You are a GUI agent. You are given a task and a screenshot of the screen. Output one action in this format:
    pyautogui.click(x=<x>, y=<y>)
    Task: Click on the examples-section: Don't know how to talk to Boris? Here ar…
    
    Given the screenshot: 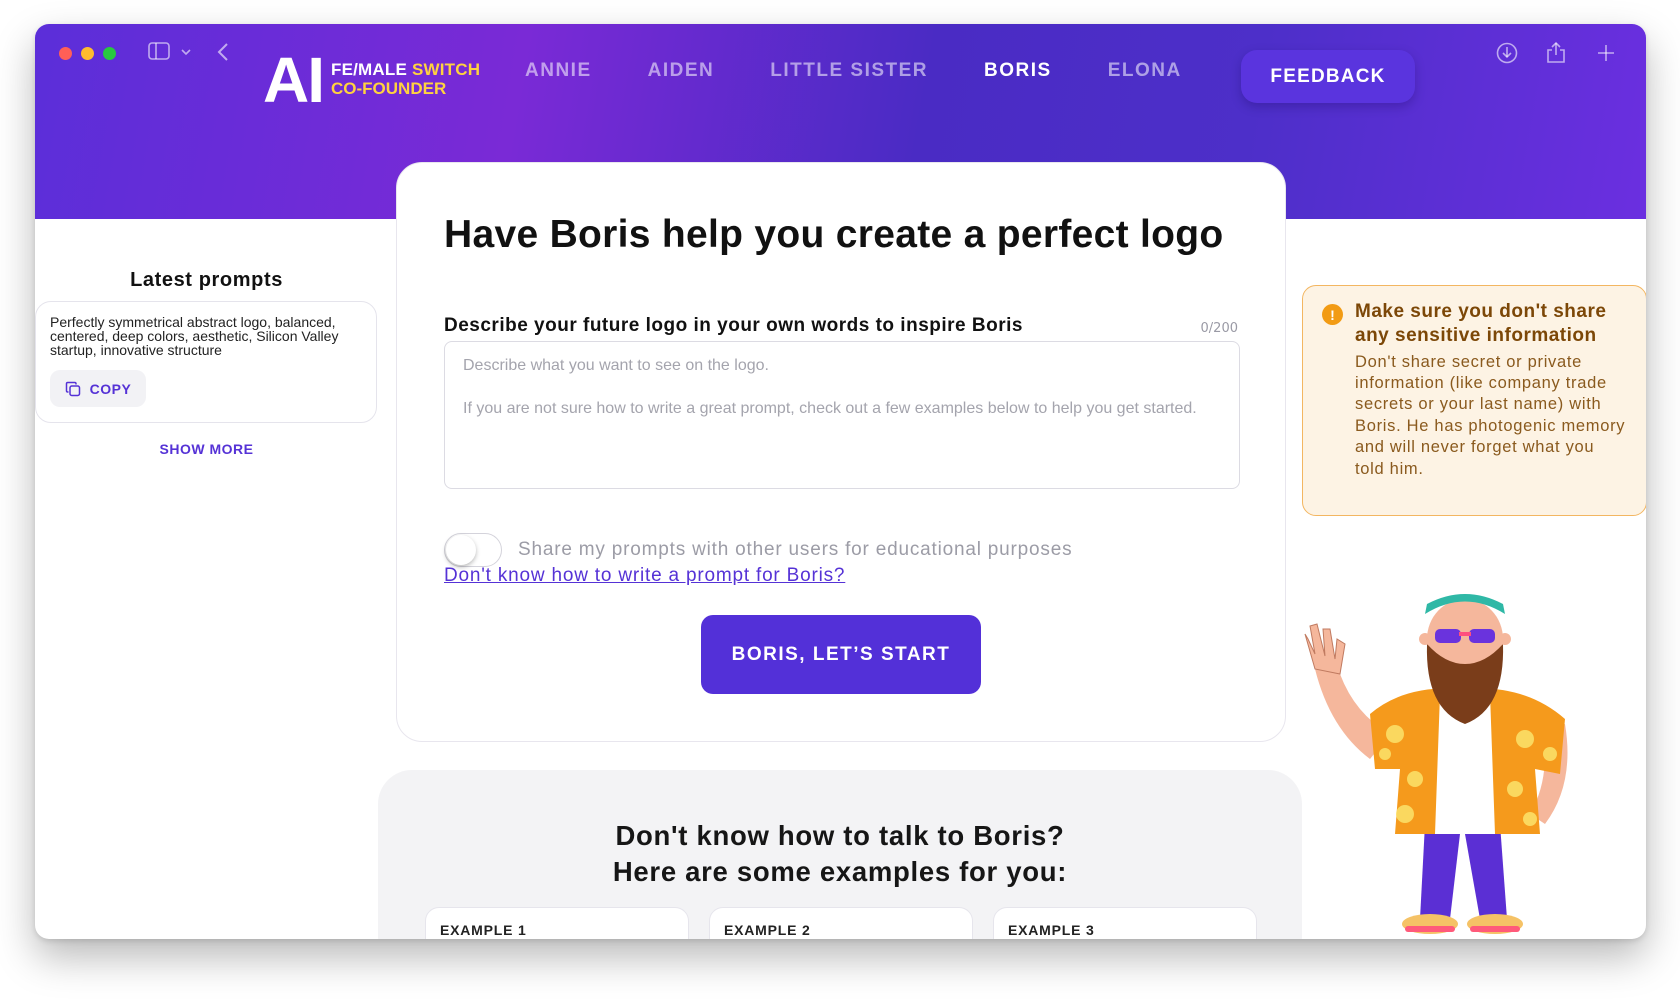 What is the action you would take?
    pyautogui.click(x=840, y=854)
    